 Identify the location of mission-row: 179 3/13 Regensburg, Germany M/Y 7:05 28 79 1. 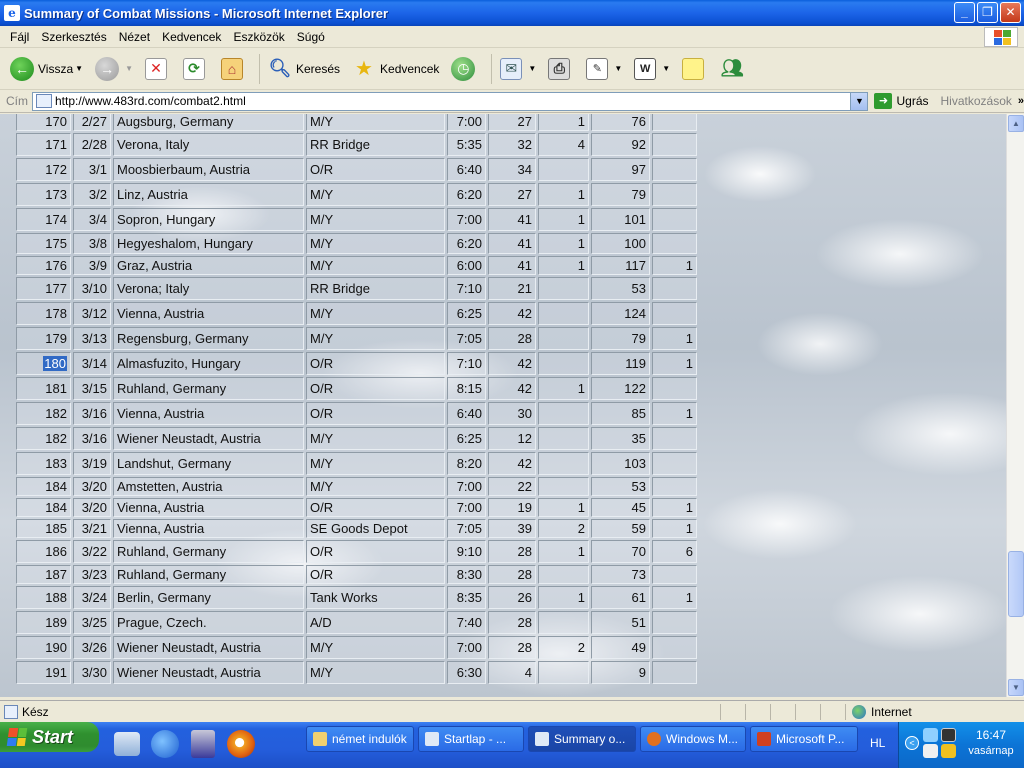
(356, 338).